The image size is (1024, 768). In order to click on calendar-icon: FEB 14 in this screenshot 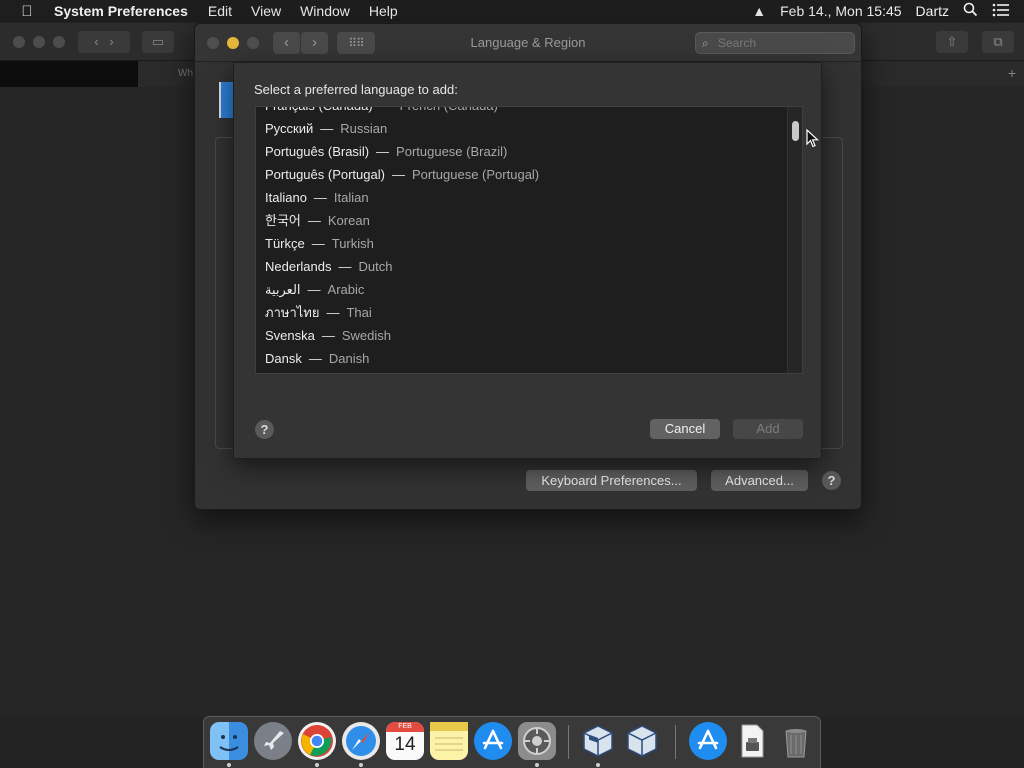, I will do `click(405, 741)`.